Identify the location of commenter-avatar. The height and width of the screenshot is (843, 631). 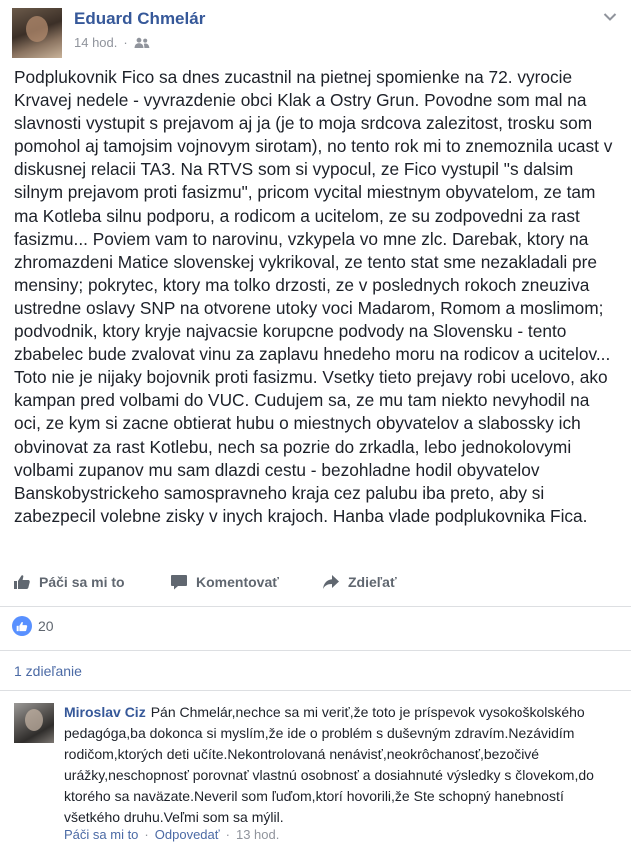
(34, 723).